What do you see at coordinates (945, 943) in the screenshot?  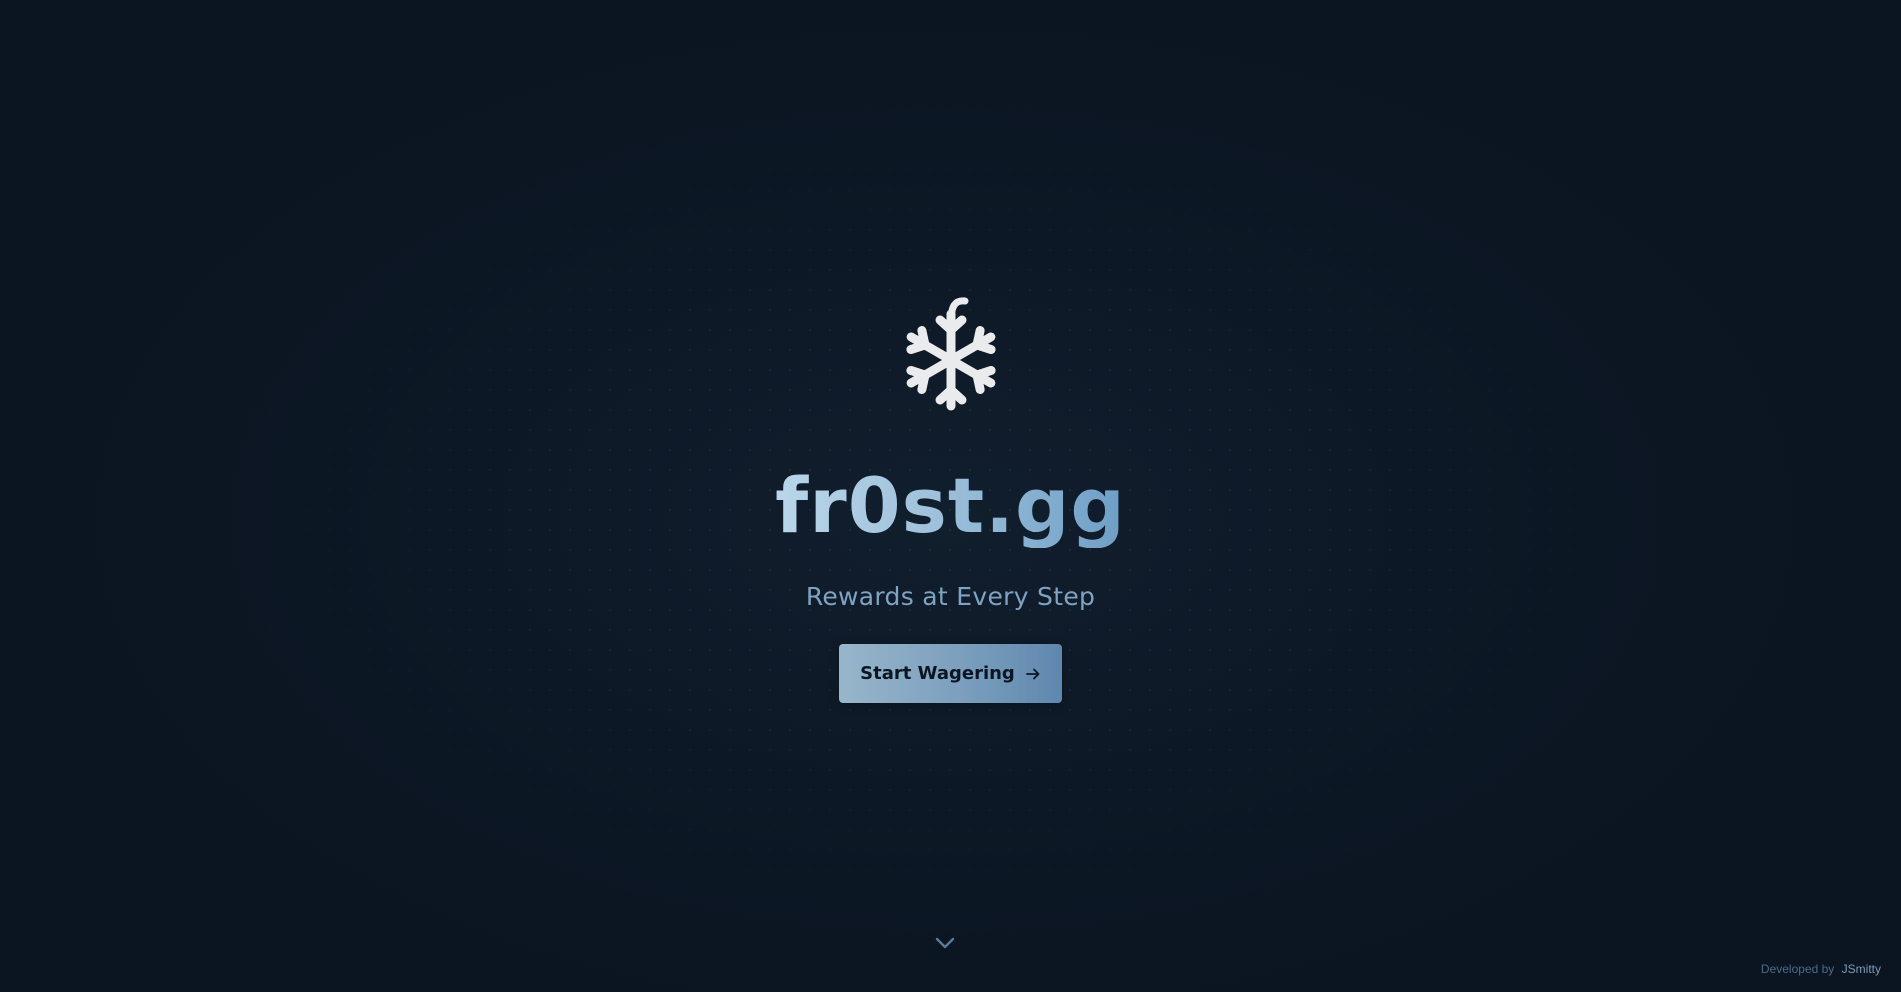 I see `chevron-down-icon` at bounding box center [945, 943].